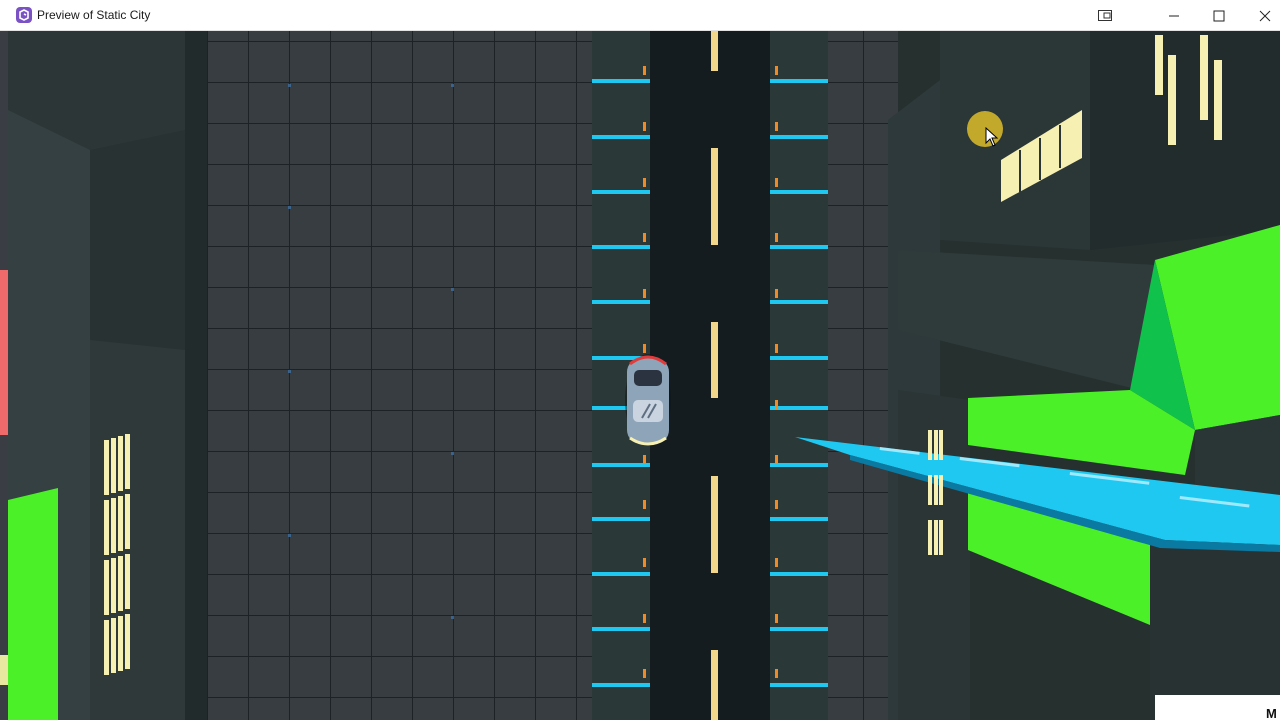 The image size is (1280, 720). Describe the element at coordinates (863, 375) in the screenshot. I see `tile-plaza-right` at that location.